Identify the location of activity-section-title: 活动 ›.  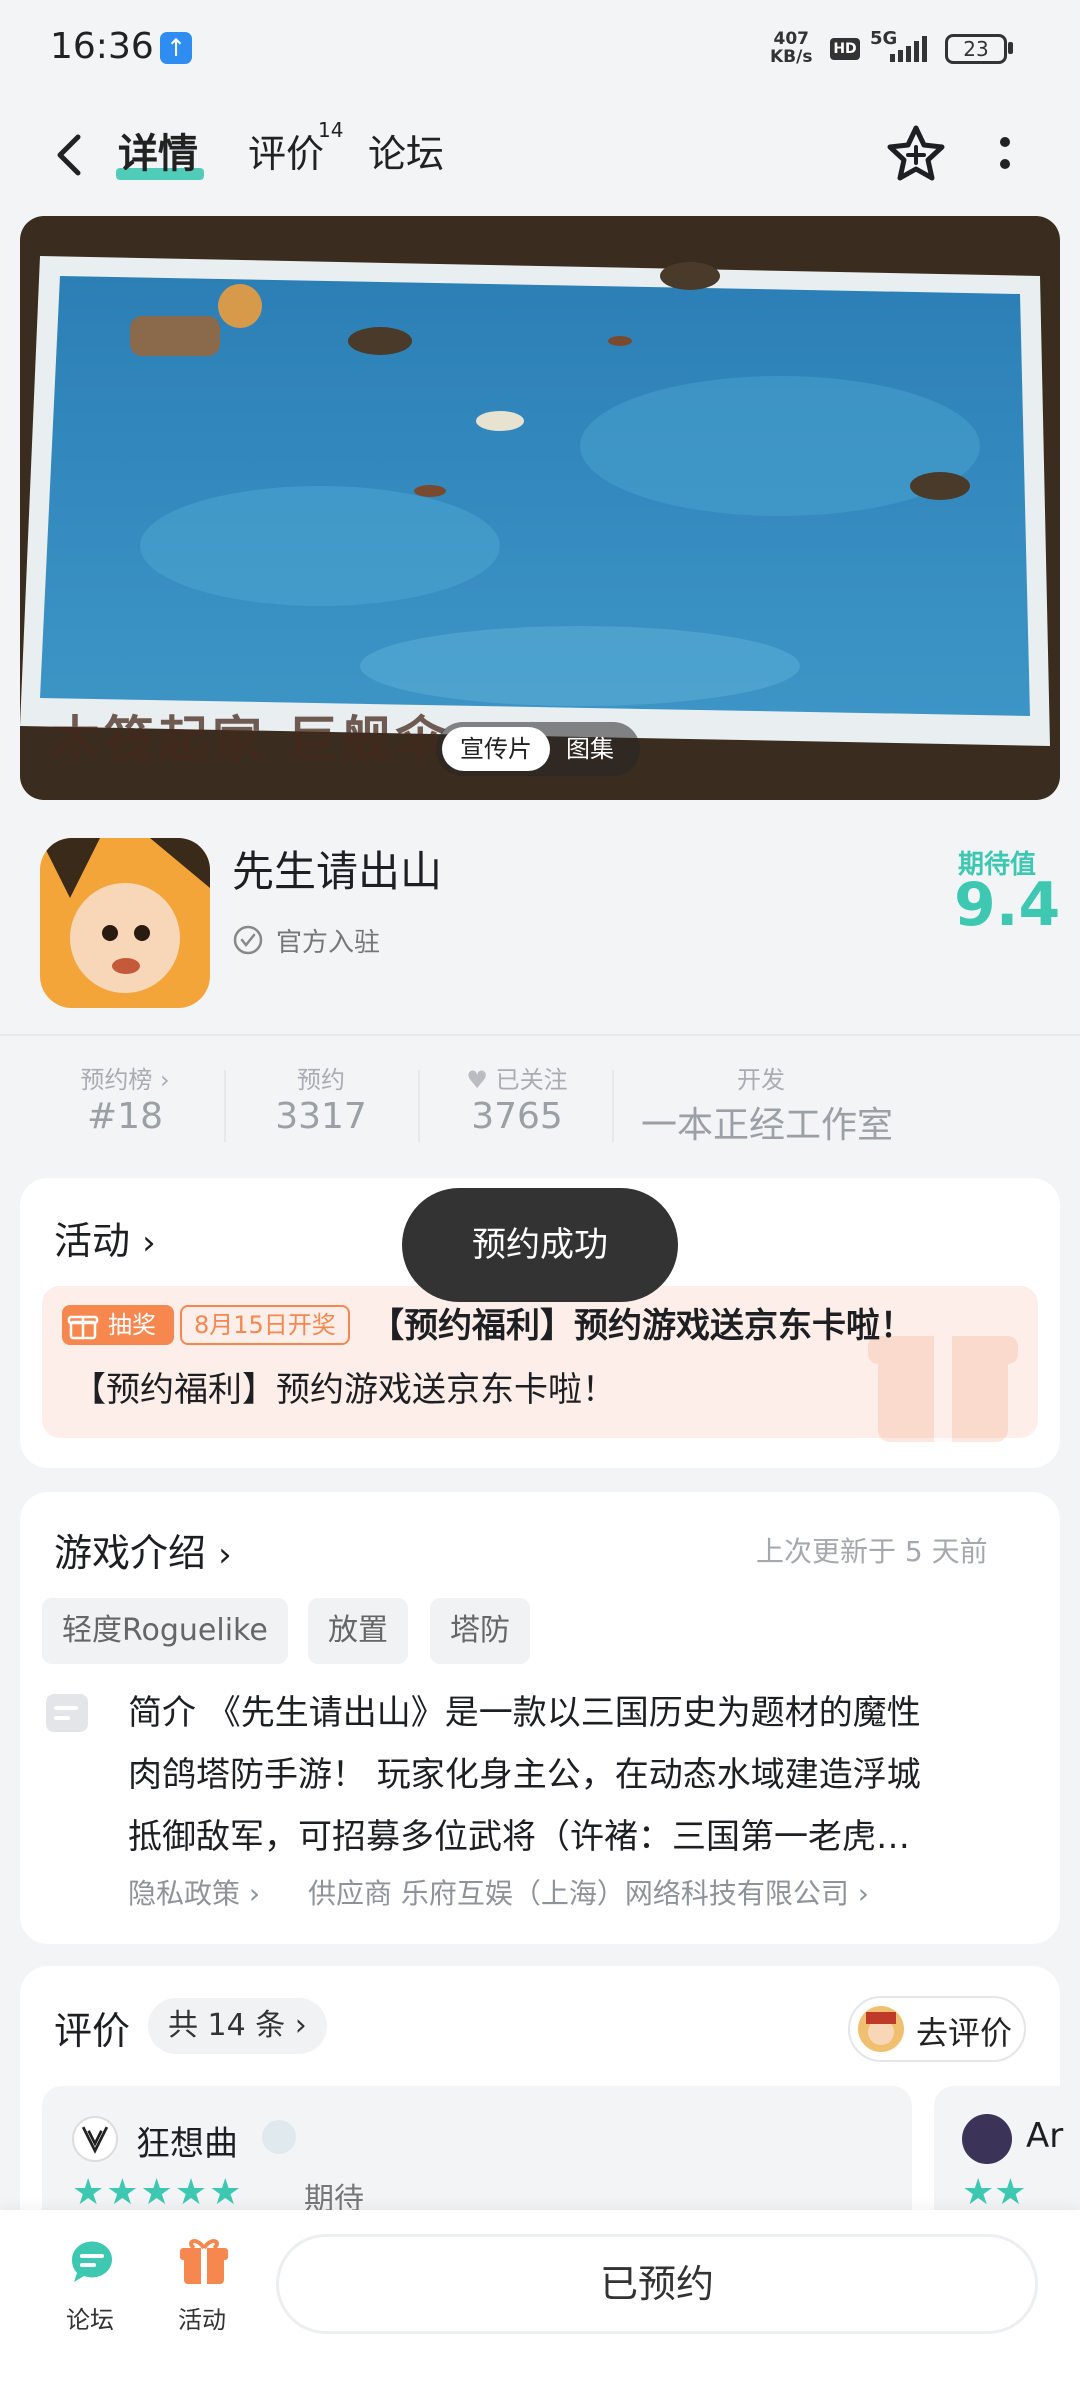
(105, 1237).